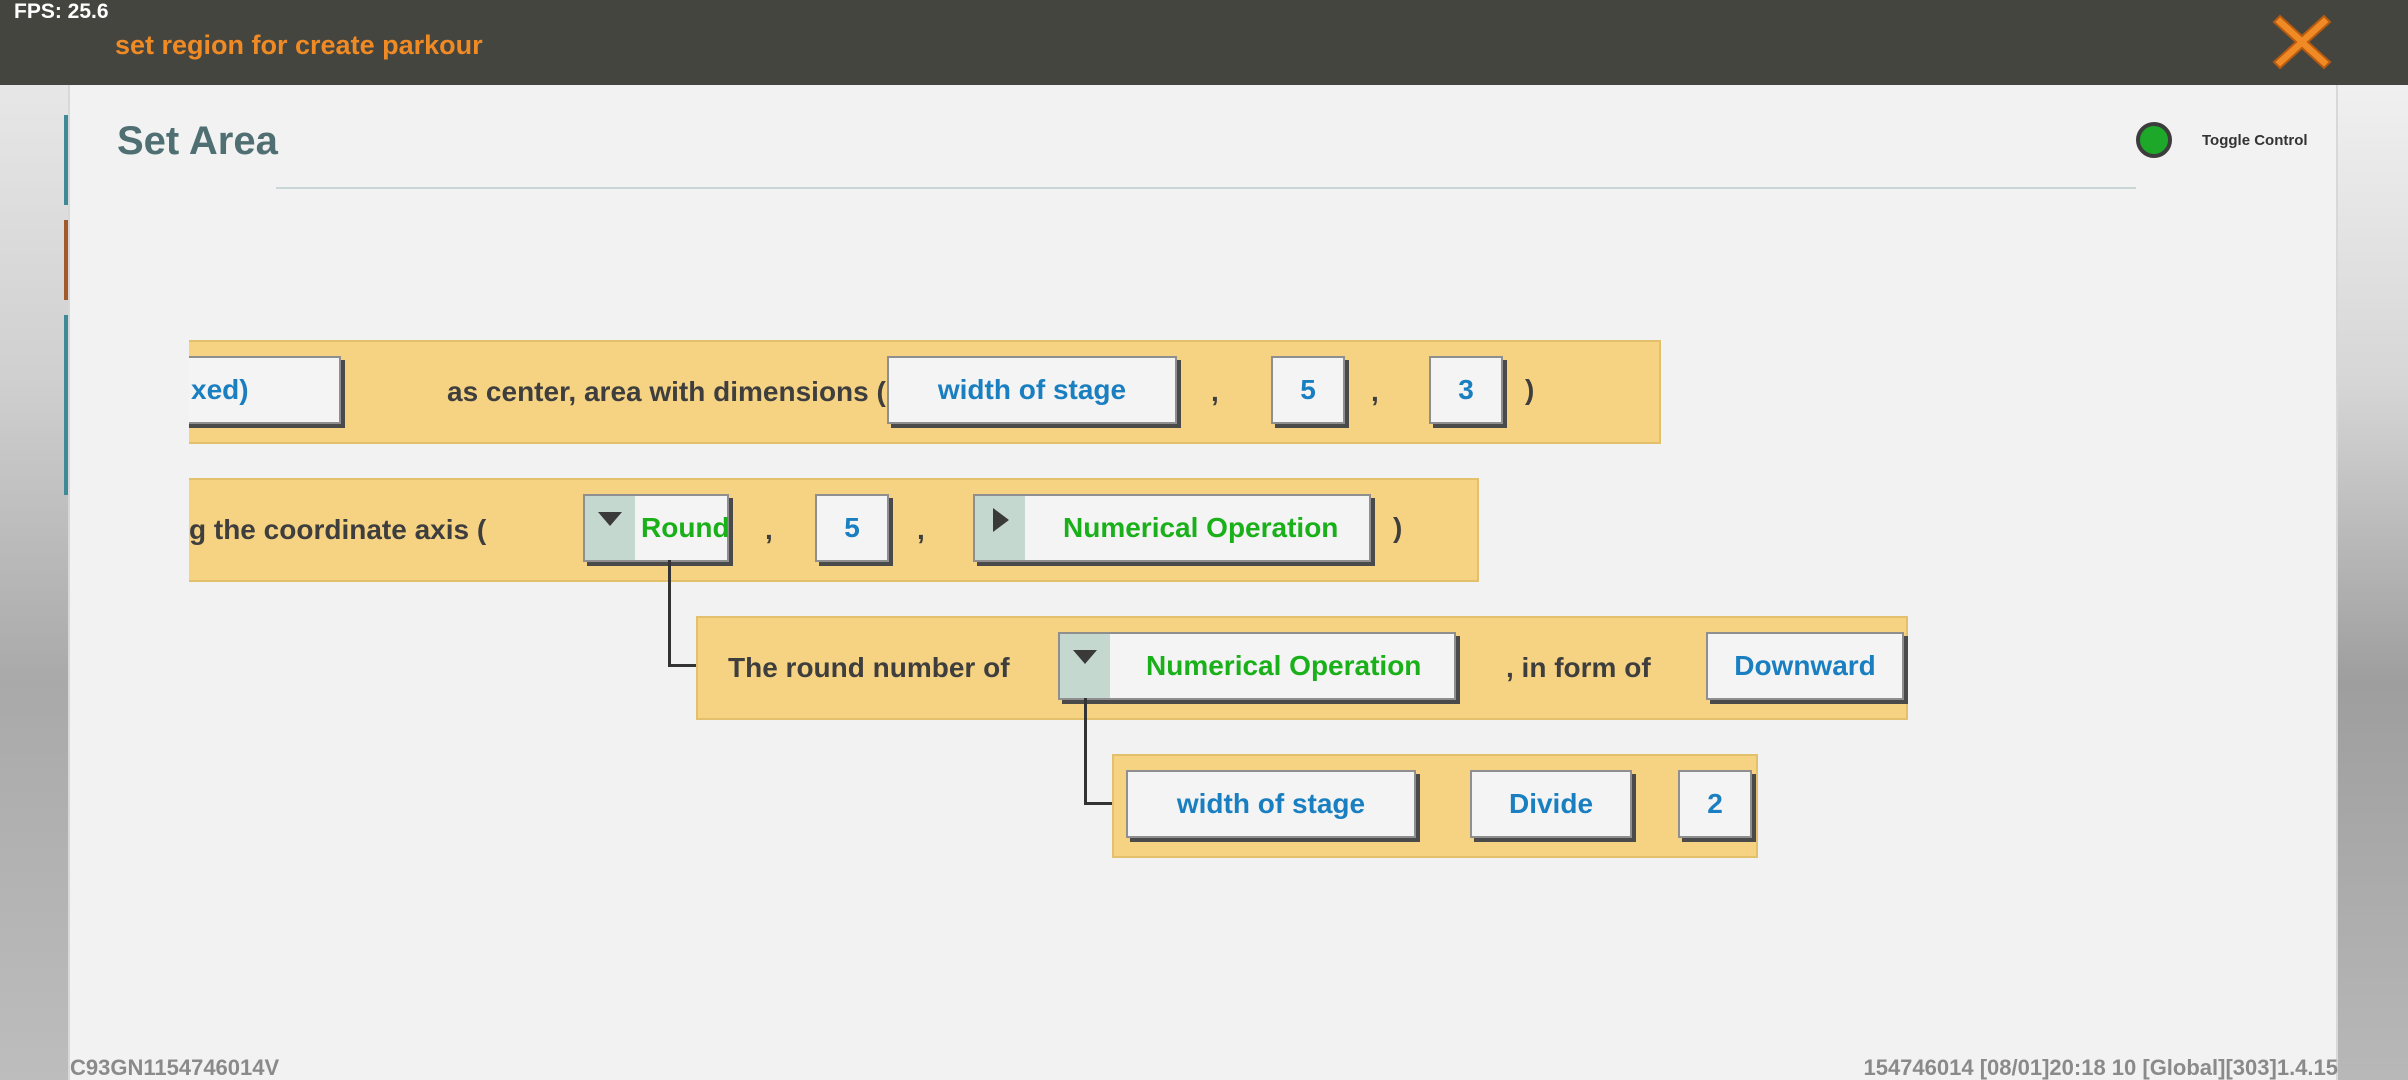 The image size is (2408, 1080). I want to click on toggle-control-label: Toggle Control, so click(2255, 140).